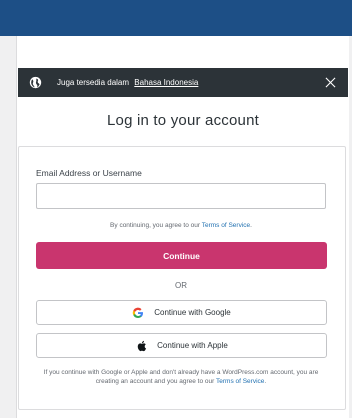  Describe the element at coordinates (176, 18) in the screenshot. I see `top-bar` at that location.